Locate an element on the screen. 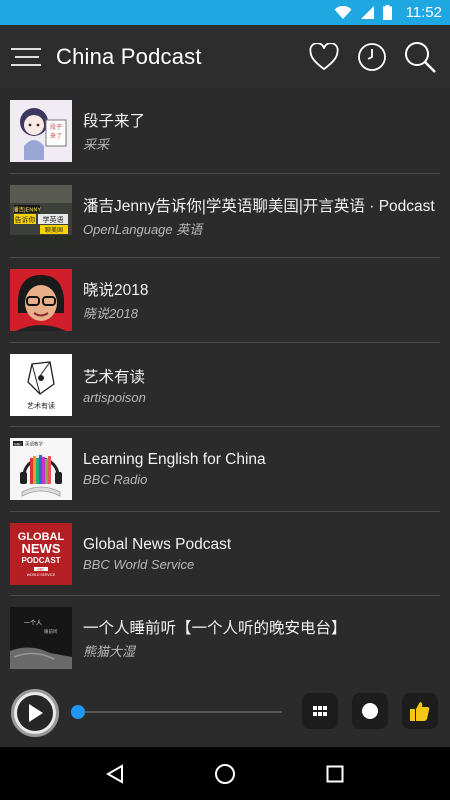 The height and width of the screenshot is (800, 450). podcast-artwork: 潘吉JENNY 告诉你 学英语 聊美国 is located at coordinates (41, 215).